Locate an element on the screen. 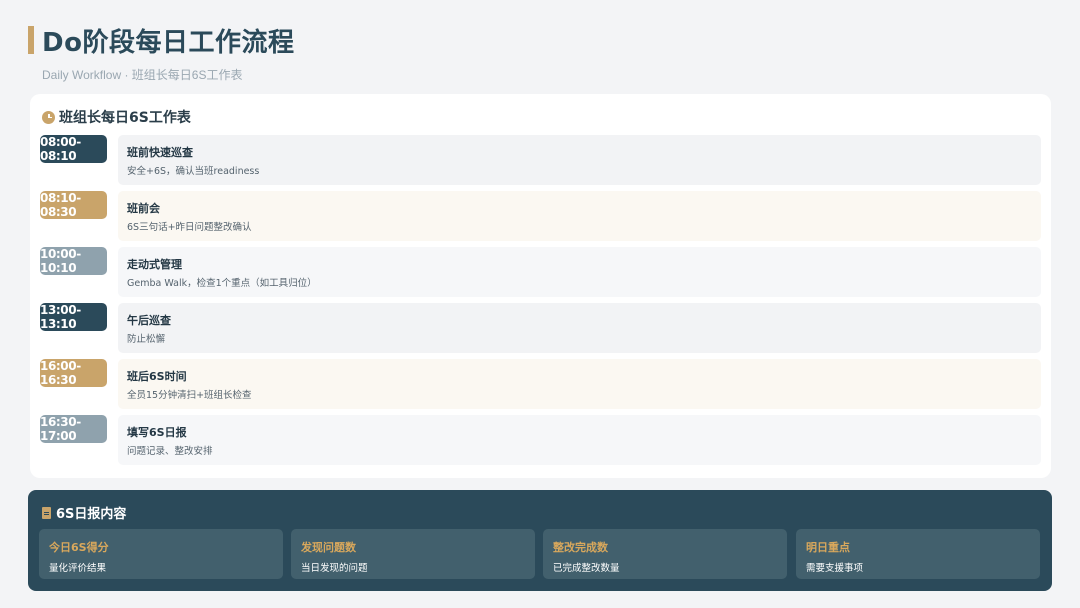  report-item: 整改完成数 已完成整改数量 is located at coordinates (665, 554).